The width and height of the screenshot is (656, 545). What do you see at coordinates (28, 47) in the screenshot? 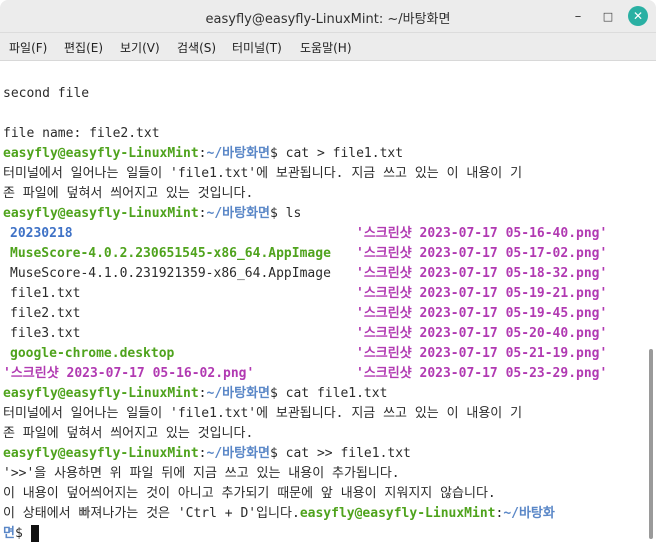
I see `menu-file: 파일(F)` at bounding box center [28, 47].